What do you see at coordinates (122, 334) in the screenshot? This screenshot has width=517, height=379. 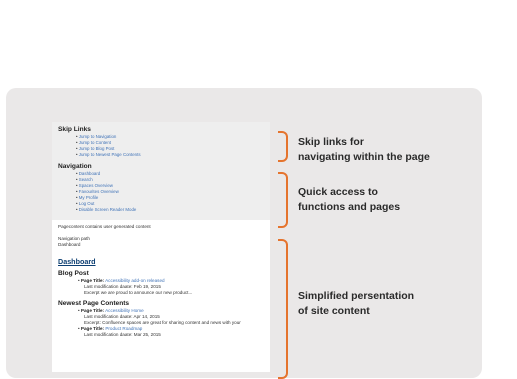 I see `newest-item-2-modified: Last modification daate: Mar 25, 2015` at bounding box center [122, 334].